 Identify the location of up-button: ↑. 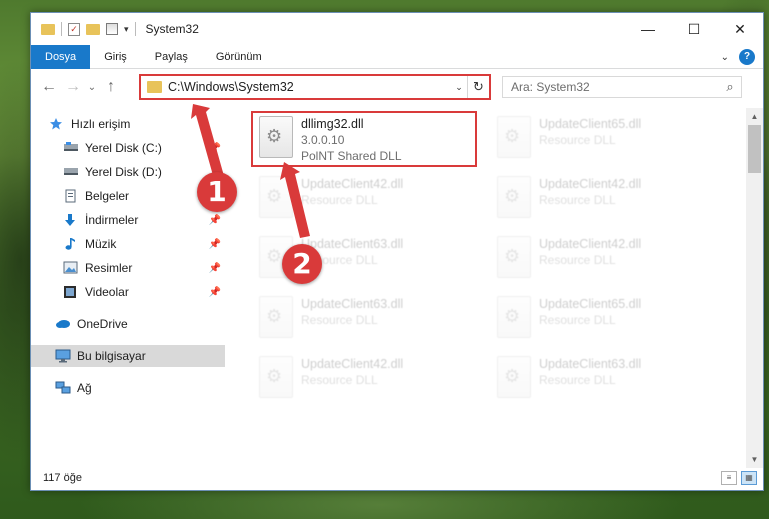
(111, 87).